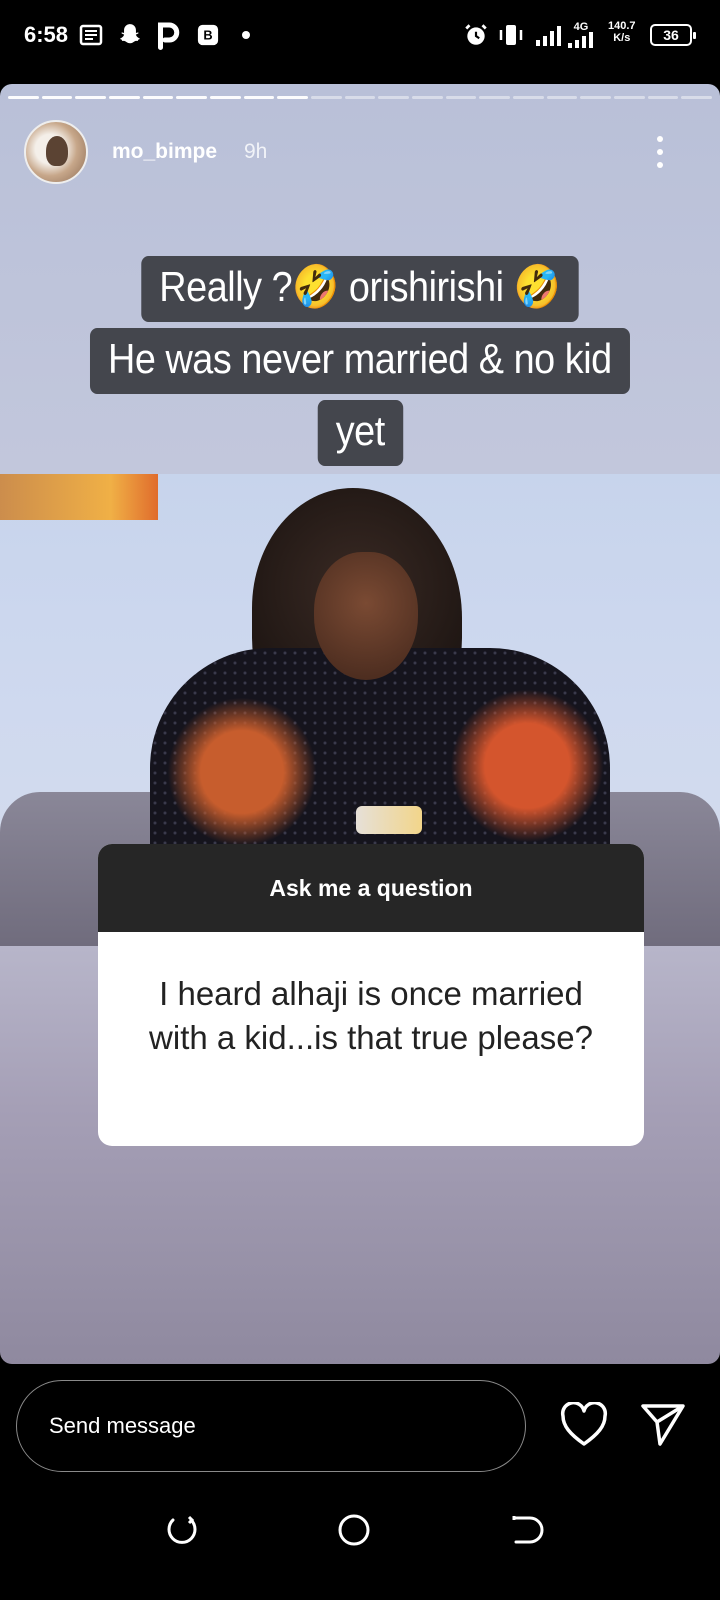 This screenshot has height=1600, width=720. I want to click on caption-line: Really ?🤣 orishirishi 🤣, so click(360, 289).